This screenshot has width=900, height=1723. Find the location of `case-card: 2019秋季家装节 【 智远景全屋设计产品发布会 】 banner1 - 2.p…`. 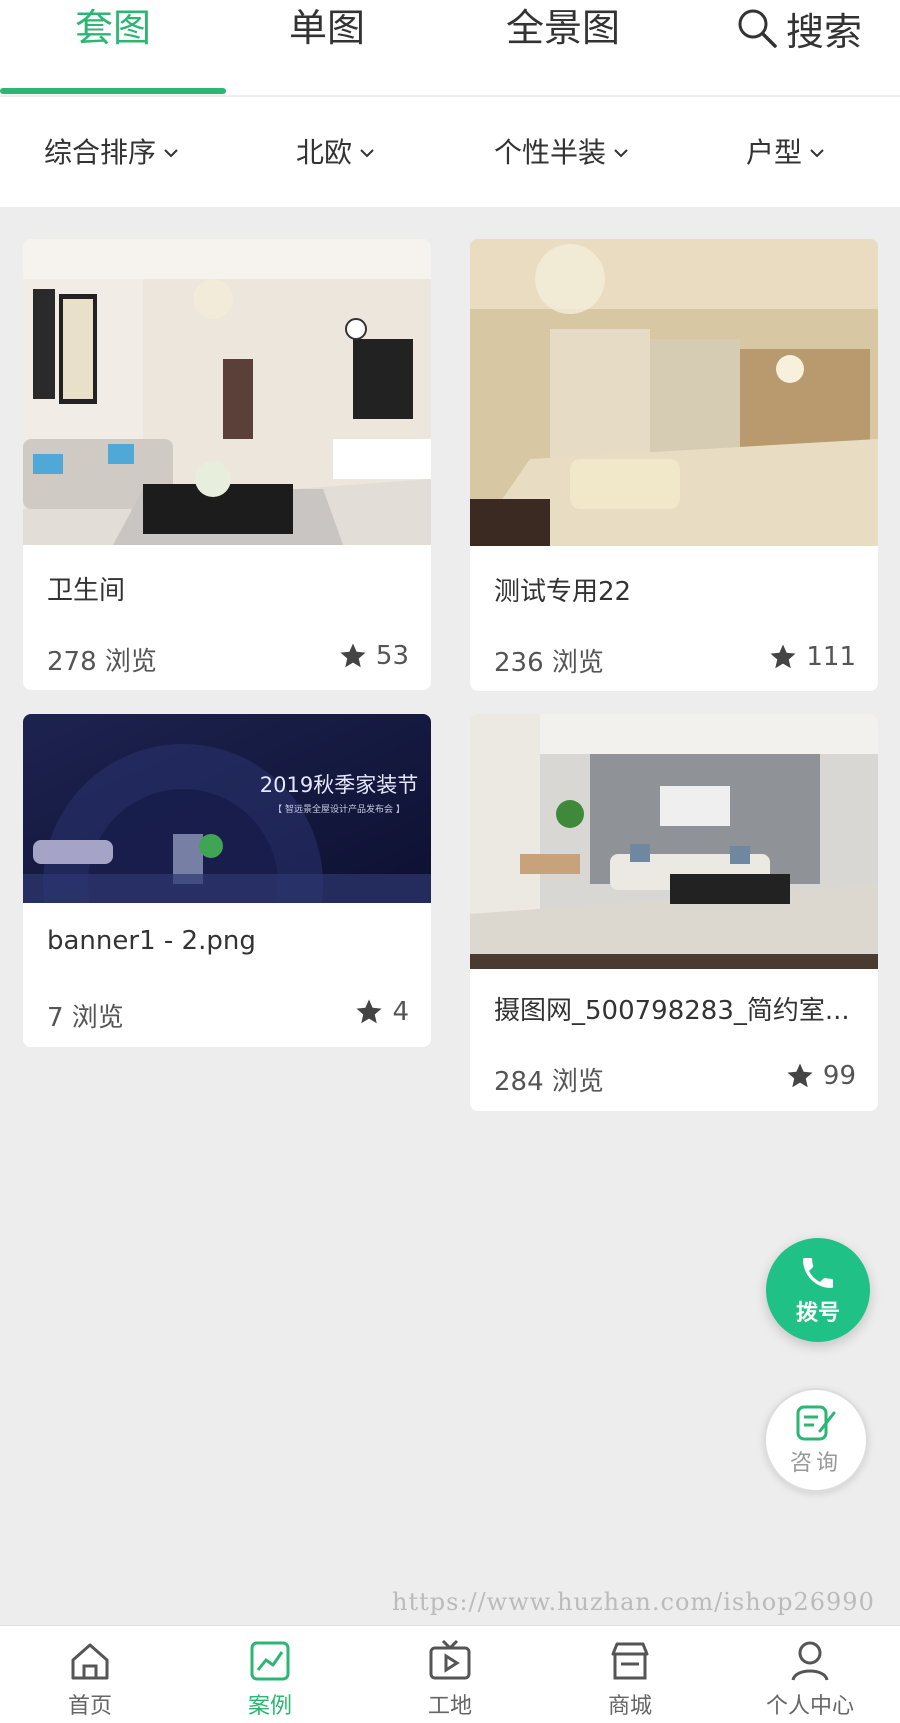

case-card: 2019秋季家装节 【 智远景全屋设计产品发布会 】 banner1 - 2.p… is located at coordinates (227, 880).